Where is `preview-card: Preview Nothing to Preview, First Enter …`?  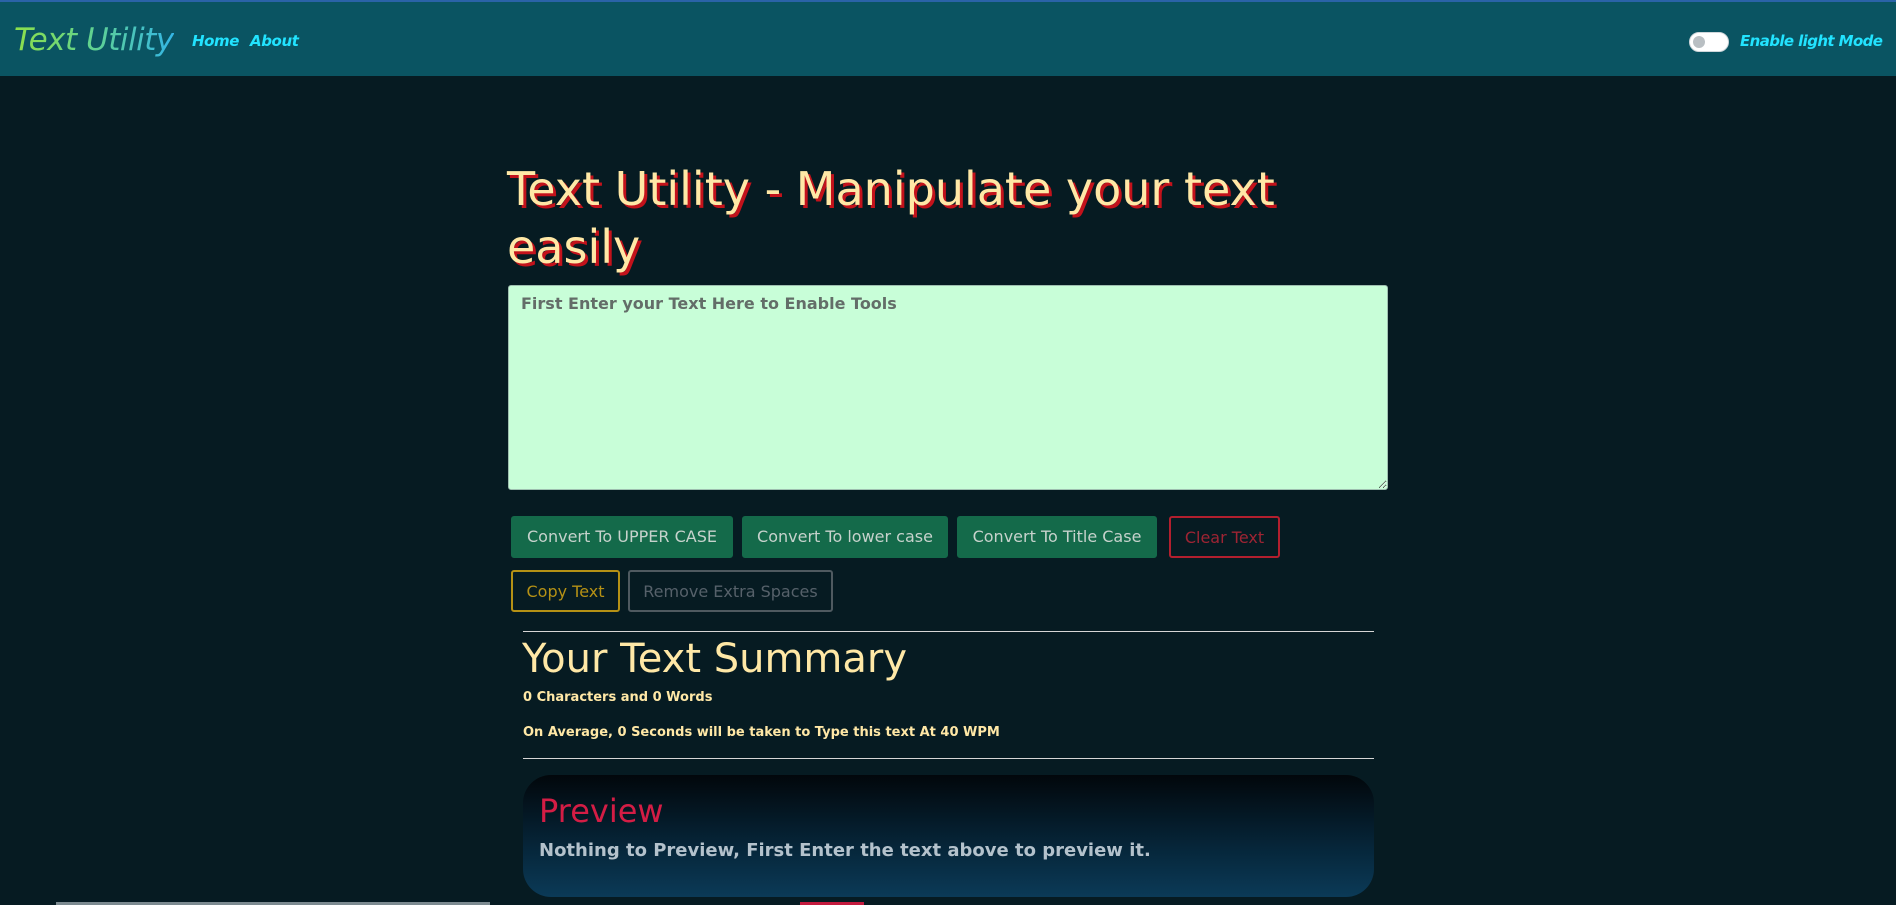 preview-card: Preview Nothing to Preview, First Enter … is located at coordinates (948, 836).